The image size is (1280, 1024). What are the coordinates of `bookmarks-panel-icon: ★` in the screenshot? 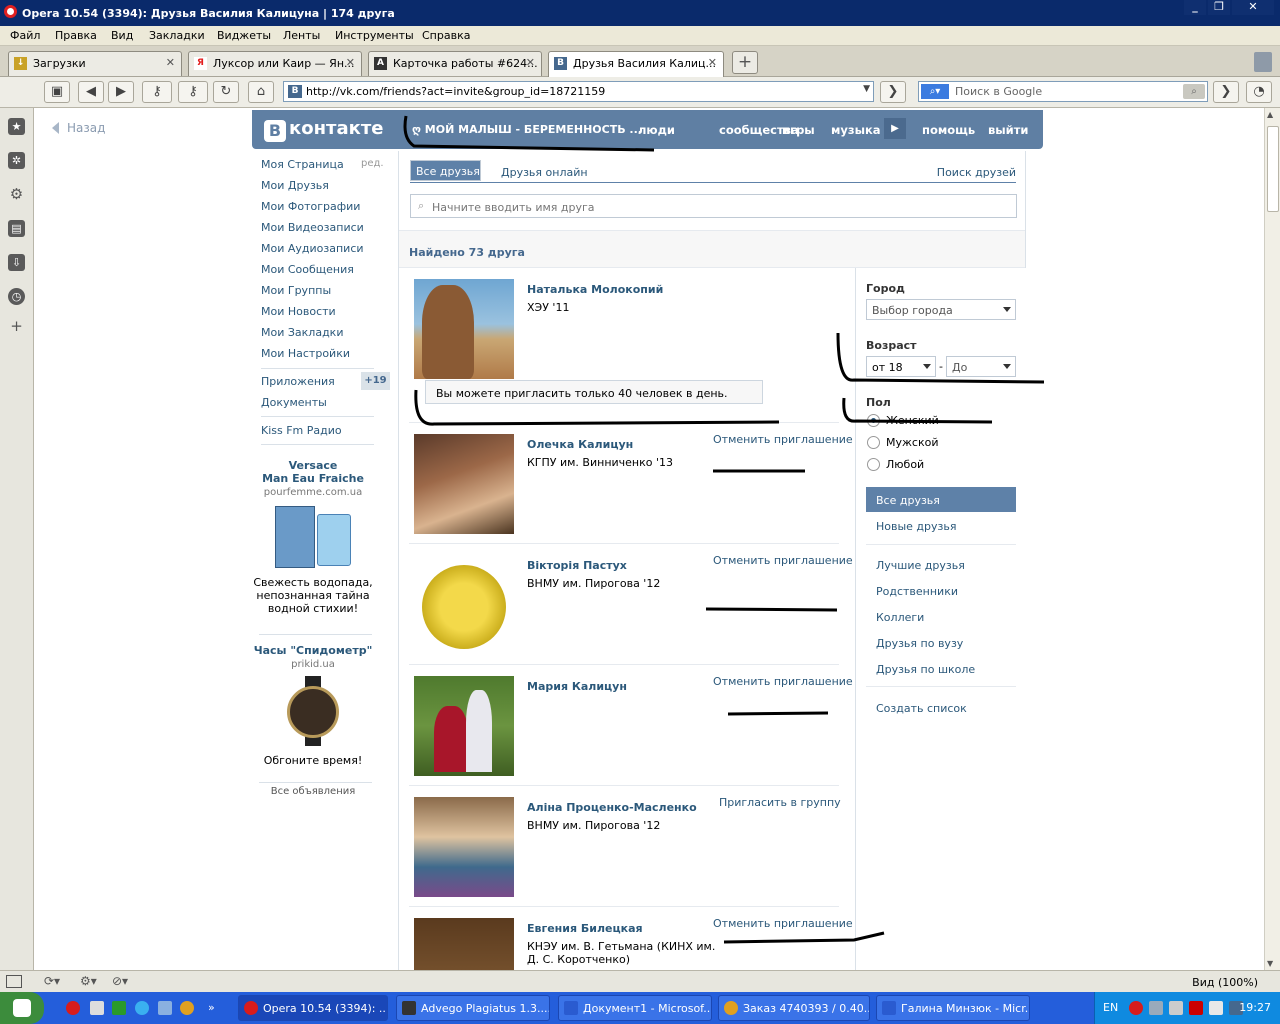 It's located at (16, 126).